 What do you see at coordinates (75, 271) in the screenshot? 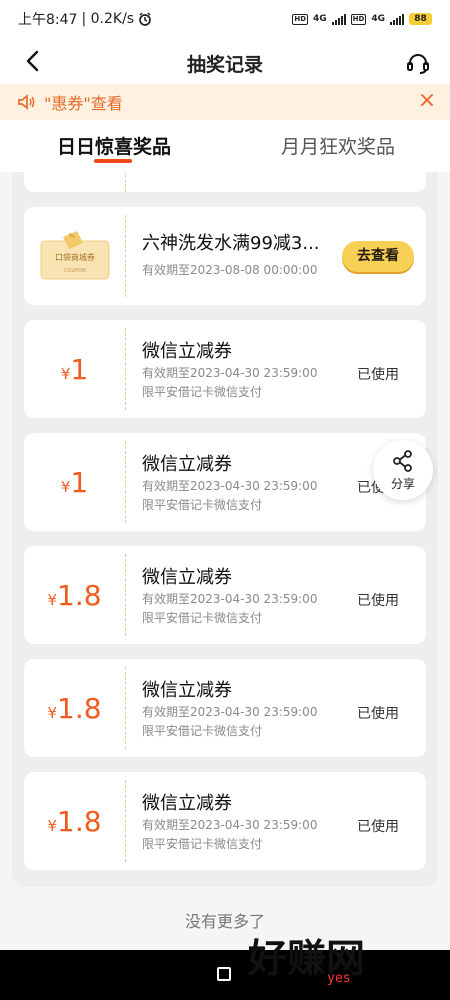
I see `coupon-image-sub: COUPON` at bounding box center [75, 271].